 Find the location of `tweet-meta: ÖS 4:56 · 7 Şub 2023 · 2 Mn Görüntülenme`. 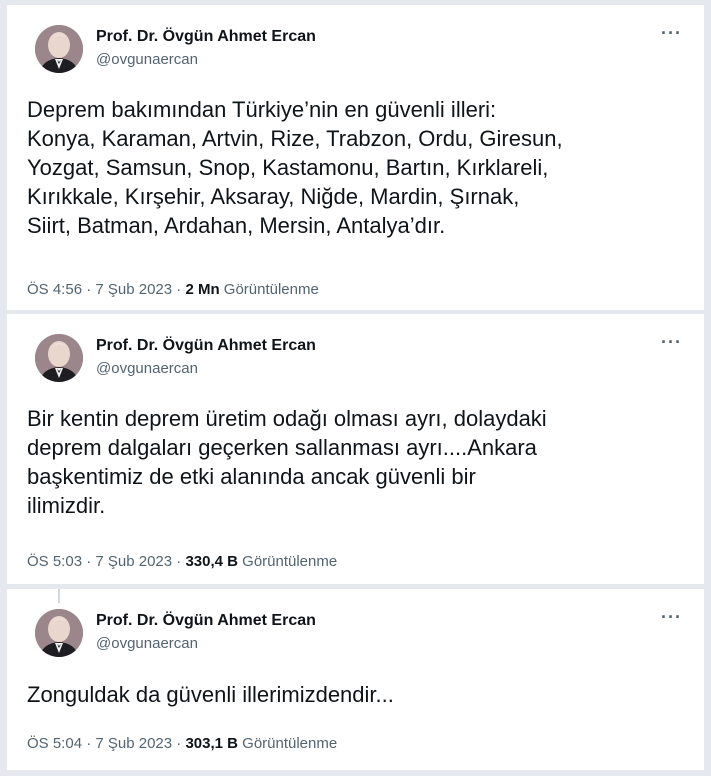

tweet-meta: ÖS 4:56 · 7 Şub 2023 · 2 Mn Görüntülenme is located at coordinates (173, 289).